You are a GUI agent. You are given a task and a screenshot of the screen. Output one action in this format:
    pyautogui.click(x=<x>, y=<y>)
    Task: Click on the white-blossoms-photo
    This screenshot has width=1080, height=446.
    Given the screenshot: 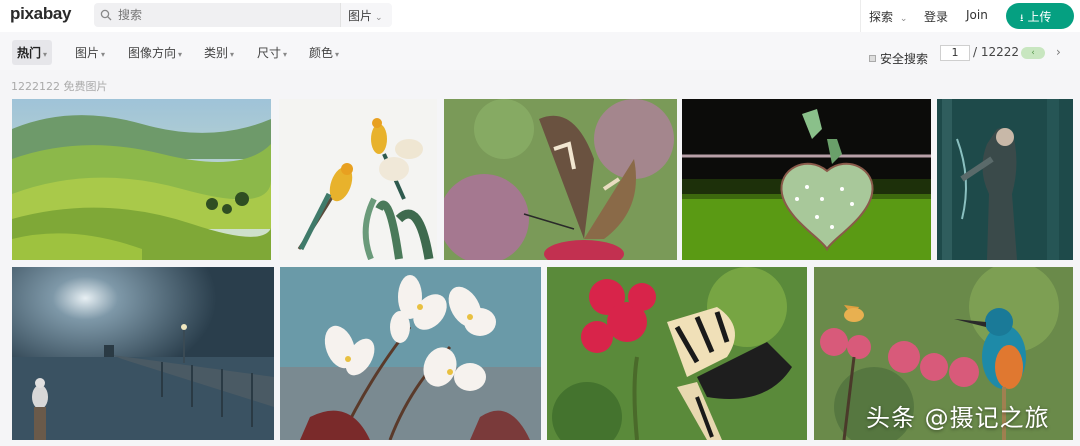 What is the action you would take?
    pyautogui.click(x=410, y=353)
    